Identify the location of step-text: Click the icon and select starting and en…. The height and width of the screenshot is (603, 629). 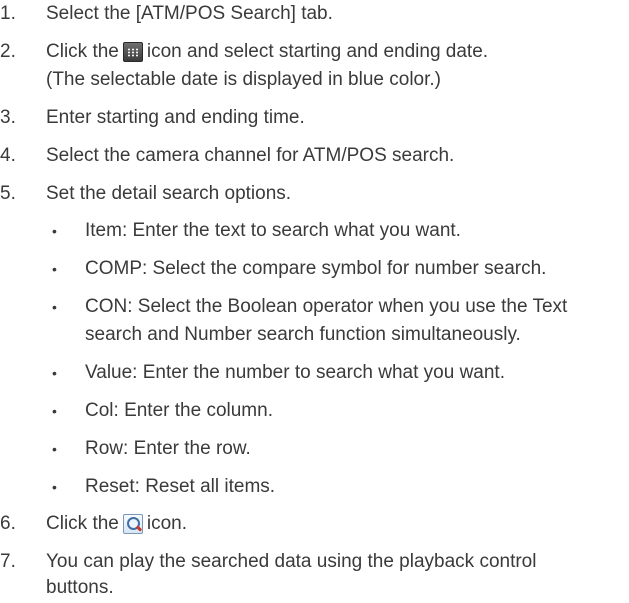
(267, 52).